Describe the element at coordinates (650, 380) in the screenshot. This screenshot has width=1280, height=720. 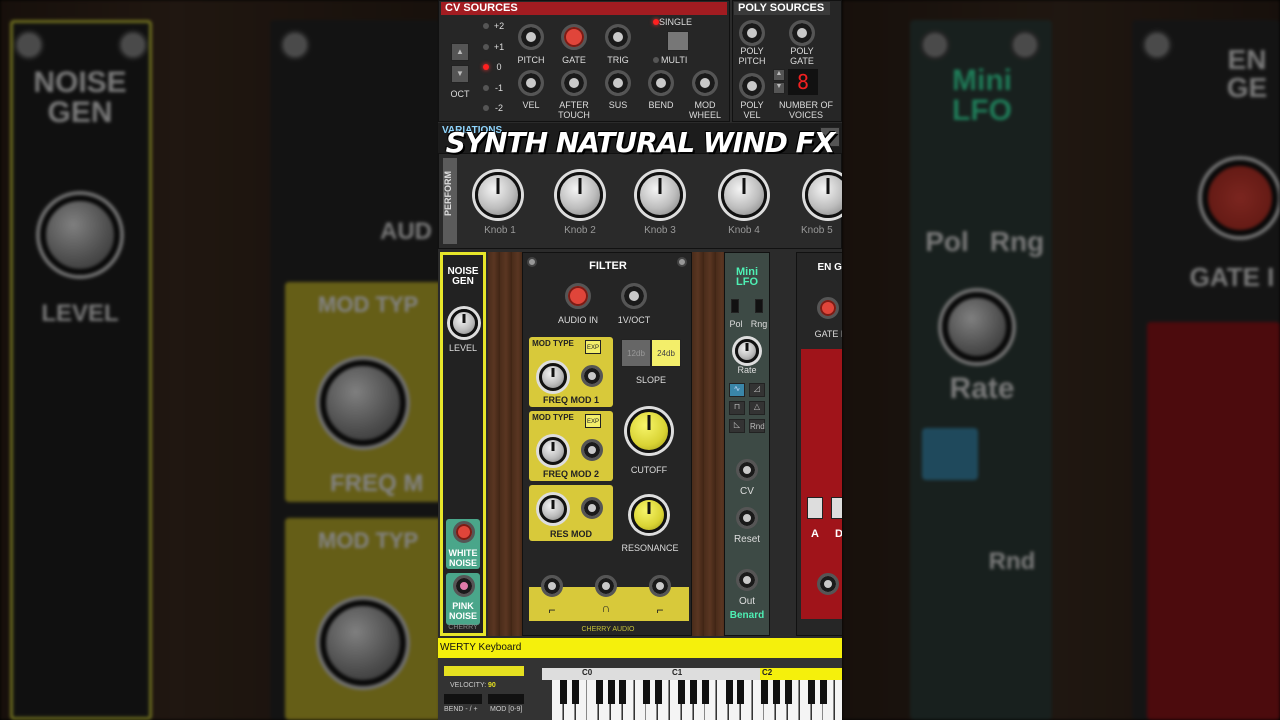
I see `slope-label: SLOPE` at that location.